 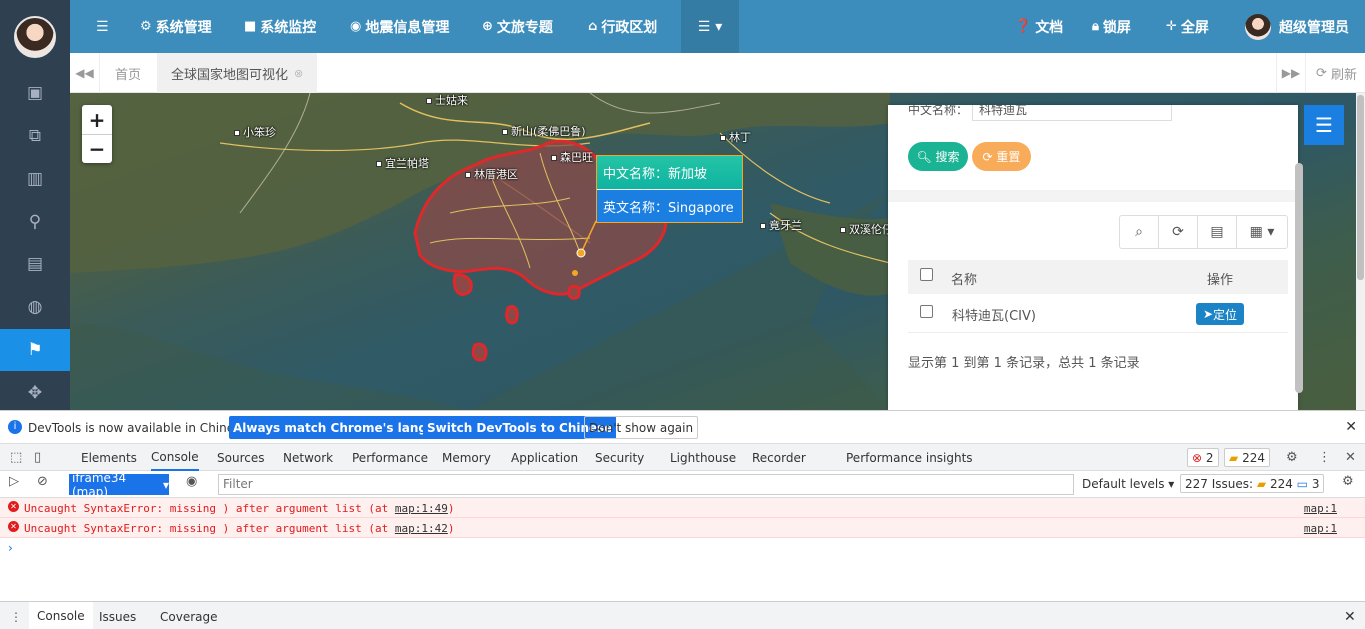 What do you see at coordinates (35, 179) in the screenshot?
I see `sidebar-item-map: ▥` at bounding box center [35, 179].